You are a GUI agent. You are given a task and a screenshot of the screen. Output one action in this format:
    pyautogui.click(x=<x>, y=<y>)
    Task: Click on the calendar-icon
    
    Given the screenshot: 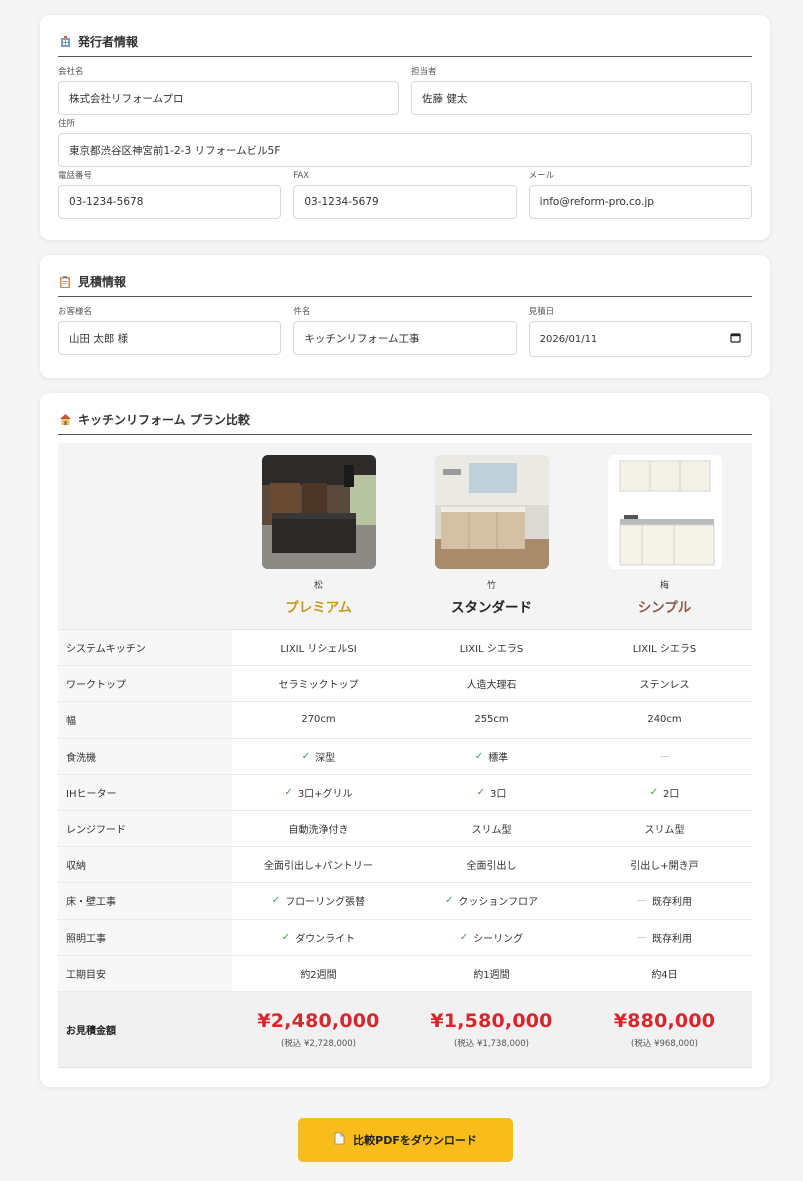 What is the action you would take?
    pyautogui.click(x=735, y=339)
    